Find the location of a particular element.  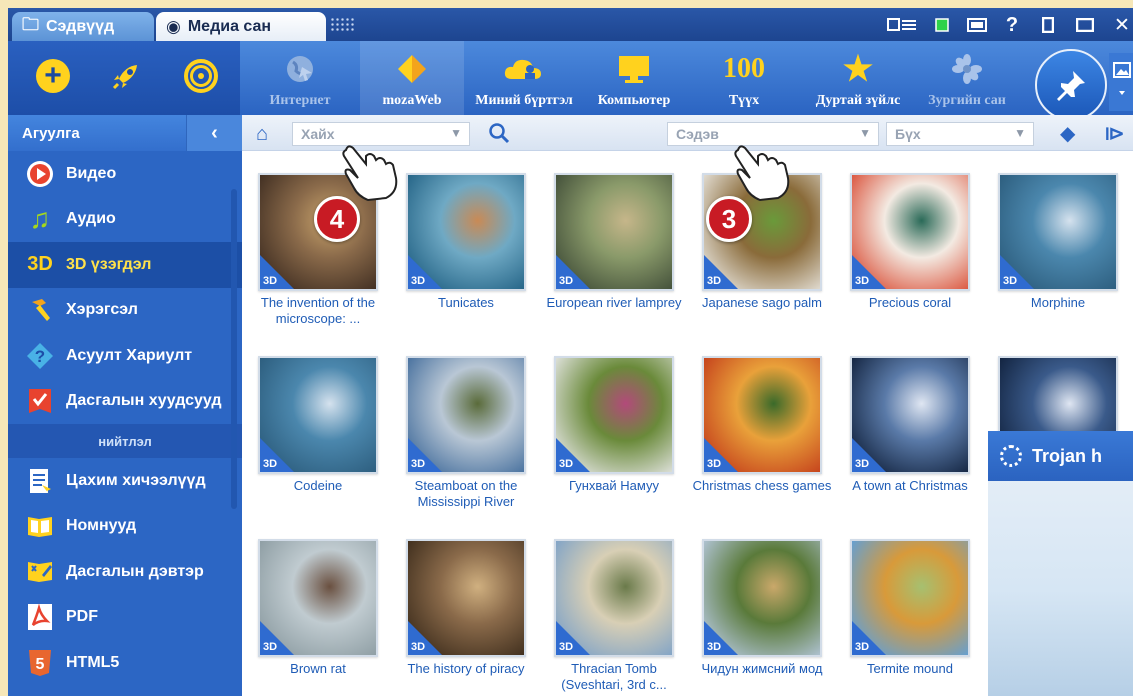

rocket-icon is located at coordinates (126, 76).